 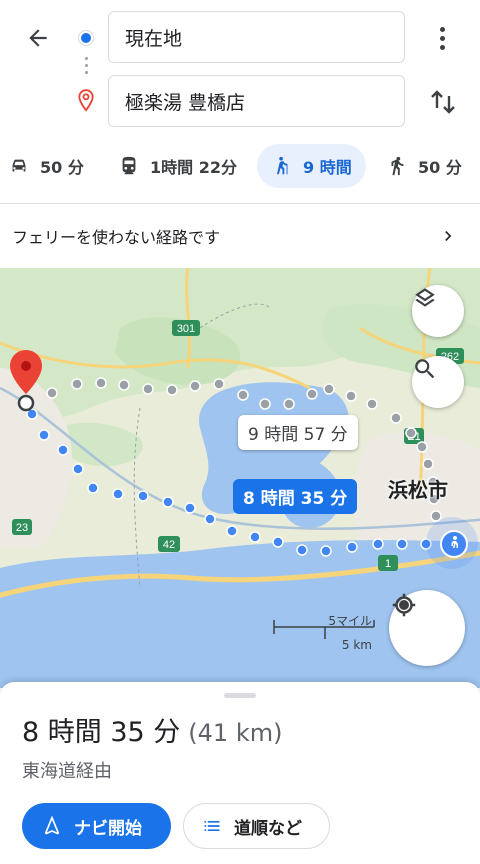 I want to click on road-label-42: 42, so click(x=169, y=545).